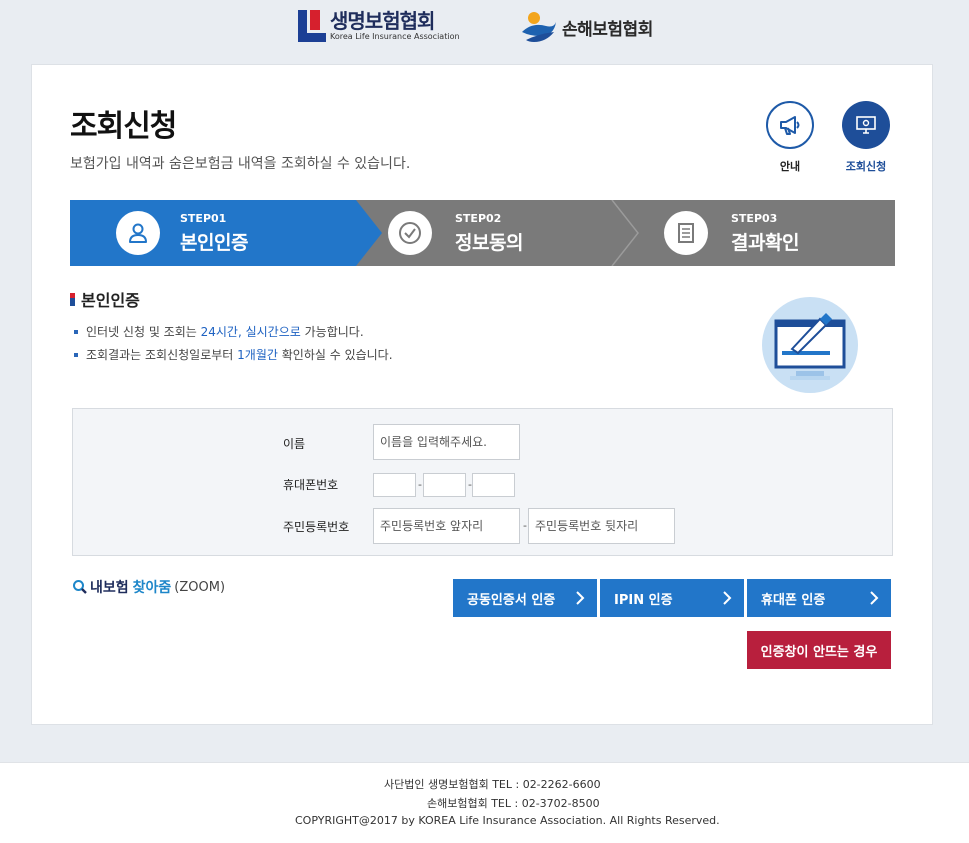  What do you see at coordinates (525, 598) in the screenshot?
I see `cert-auth-button: 공동인증서 인증` at bounding box center [525, 598].